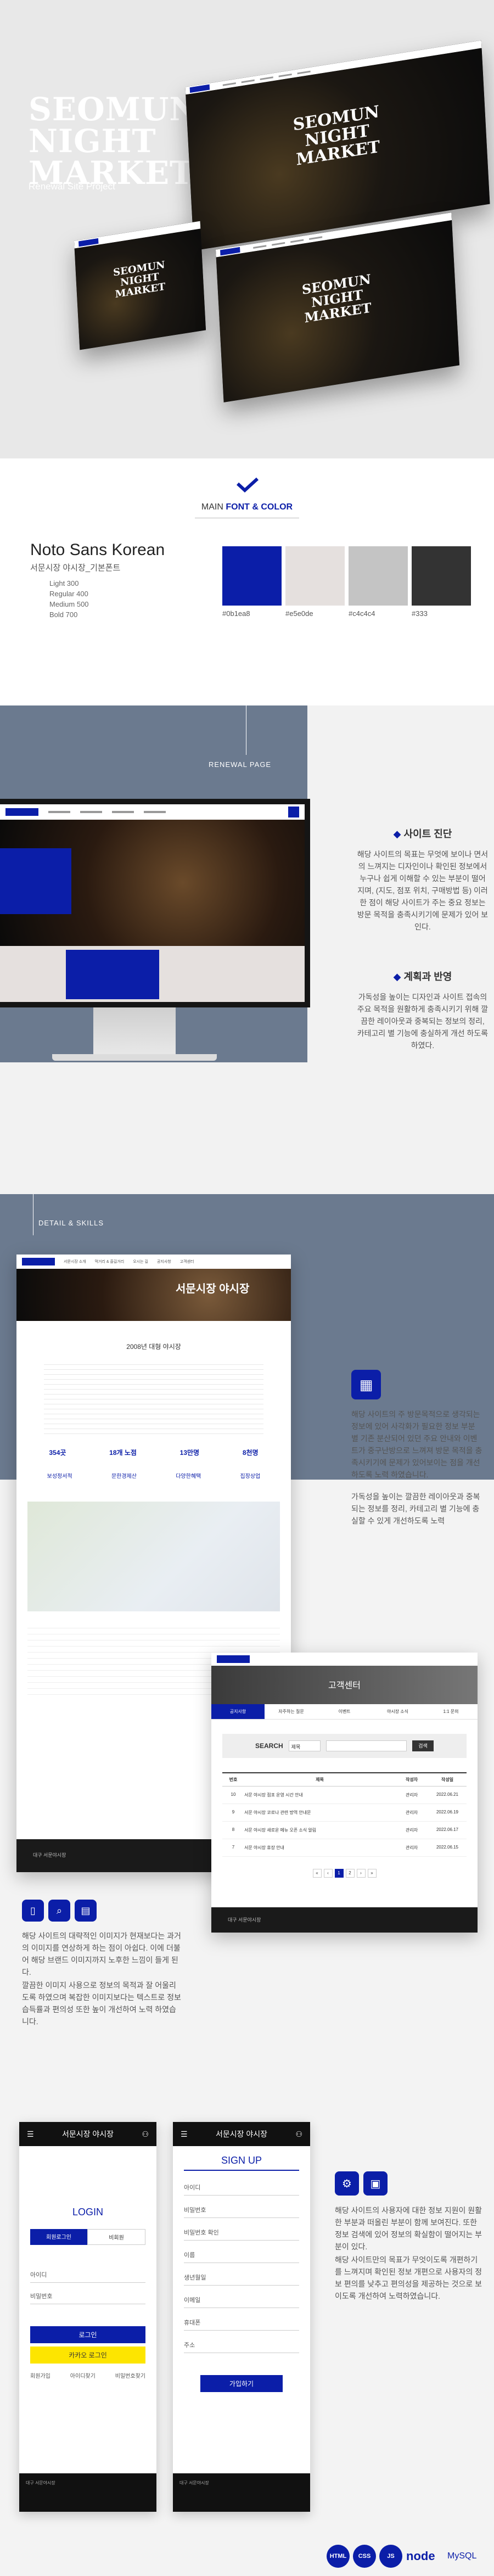 The image size is (494, 2576). What do you see at coordinates (87, 2492) in the screenshot?
I see `mobile-login-footer: 대구 서문야시장` at bounding box center [87, 2492].